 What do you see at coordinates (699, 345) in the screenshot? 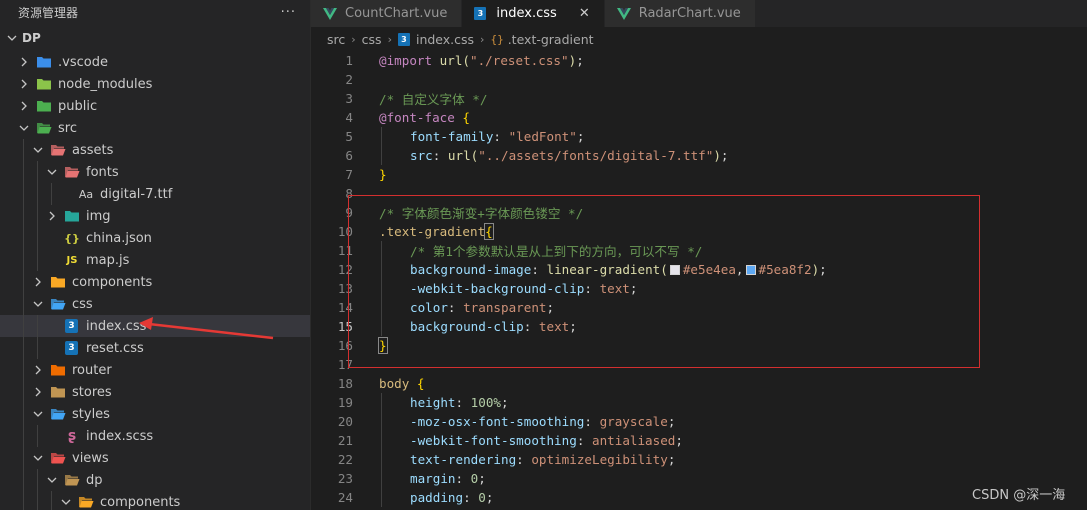
I see `code-line: 16}` at bounding box center [699, 345].